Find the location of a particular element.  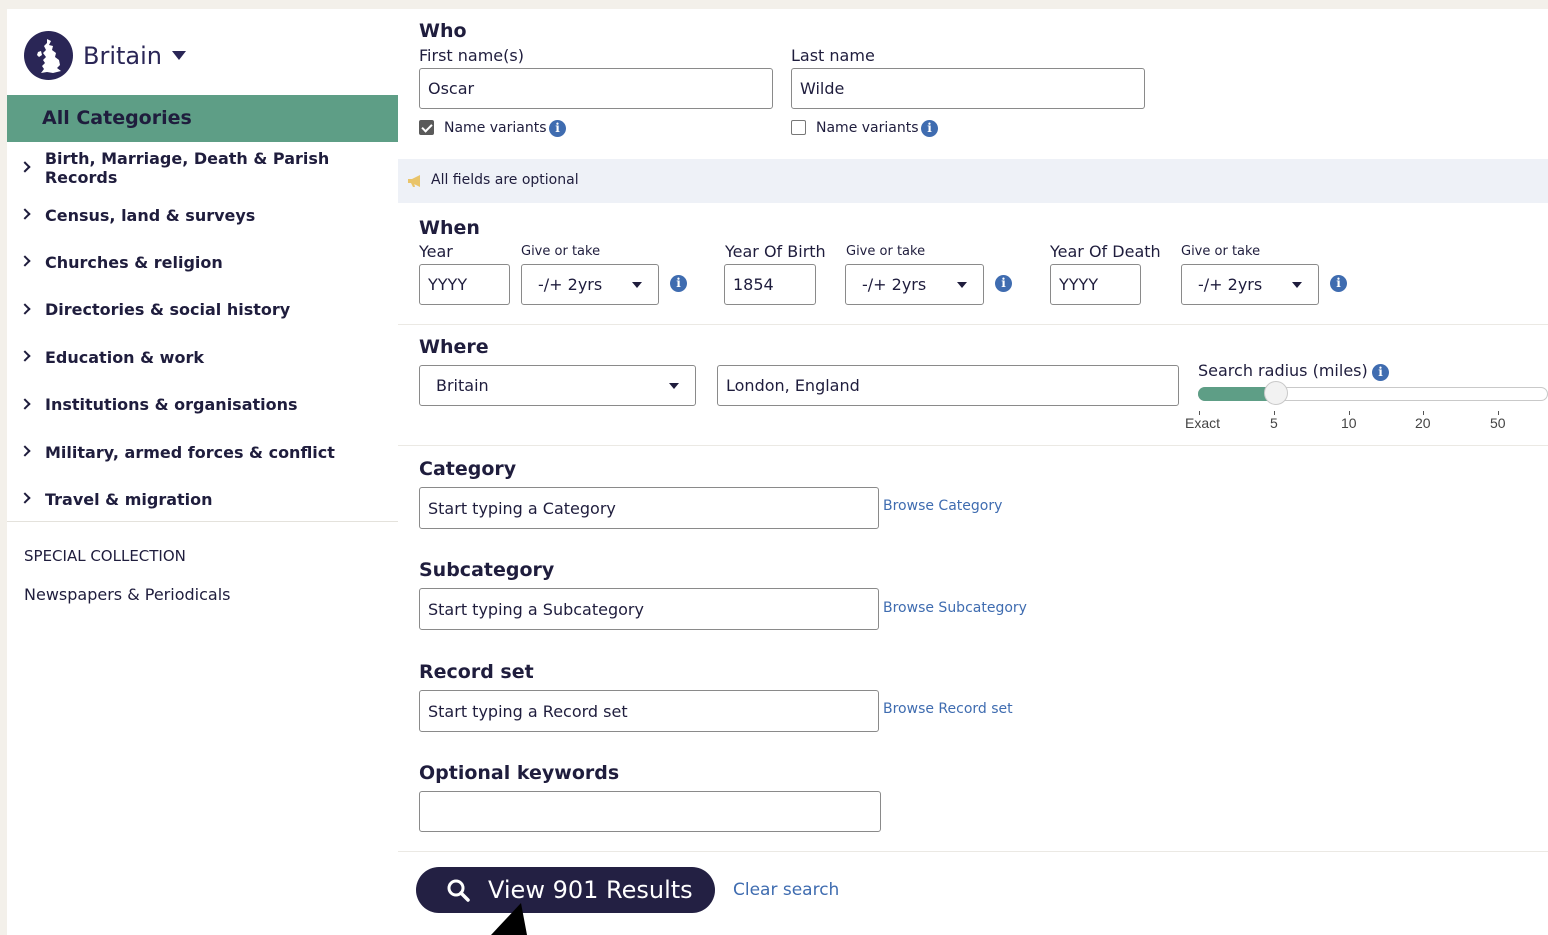

year-of-birth-input is located at coordinates (770, 284).